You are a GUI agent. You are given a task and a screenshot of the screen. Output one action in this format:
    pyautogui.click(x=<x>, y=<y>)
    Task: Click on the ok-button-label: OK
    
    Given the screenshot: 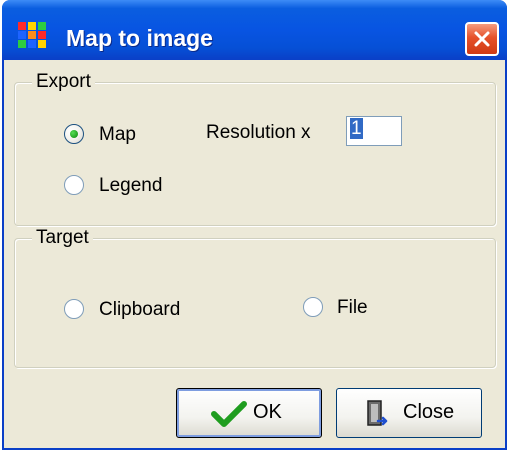 What is the action you would take?
    pyautogui.click(x=267, y=412)
    